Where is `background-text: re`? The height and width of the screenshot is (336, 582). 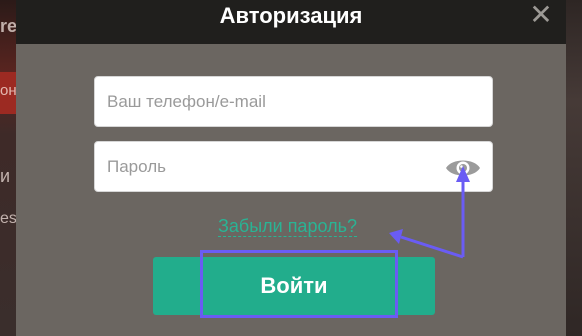
background-text: re is located at coordinates (9, 26).